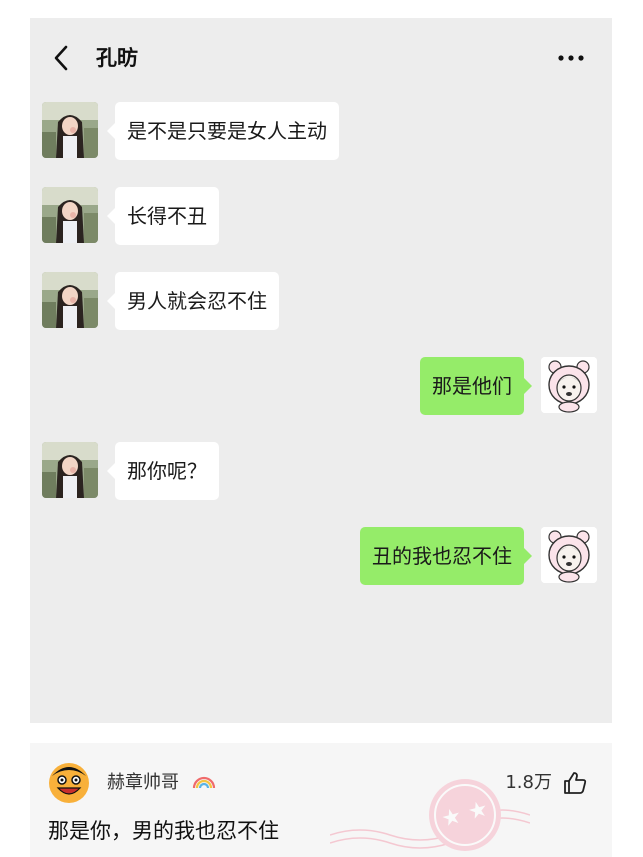  Describe the element at coordinates (163, 471) in the screenshot. I see `message-bubble-incoming: 那你呢？` at that location.